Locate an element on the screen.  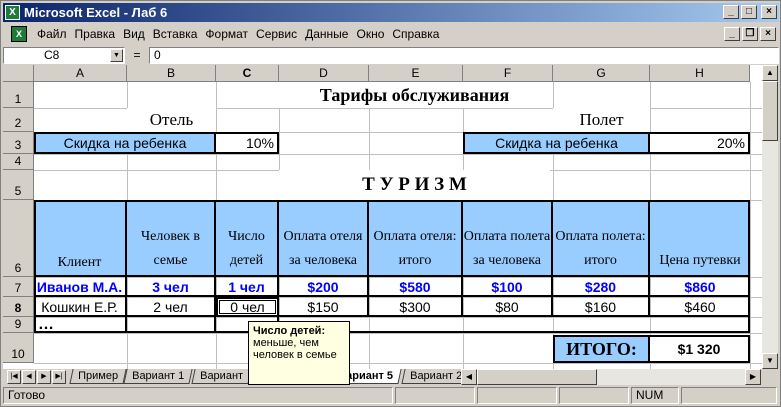
col-header-g: G is located at coordinates (601, 73).